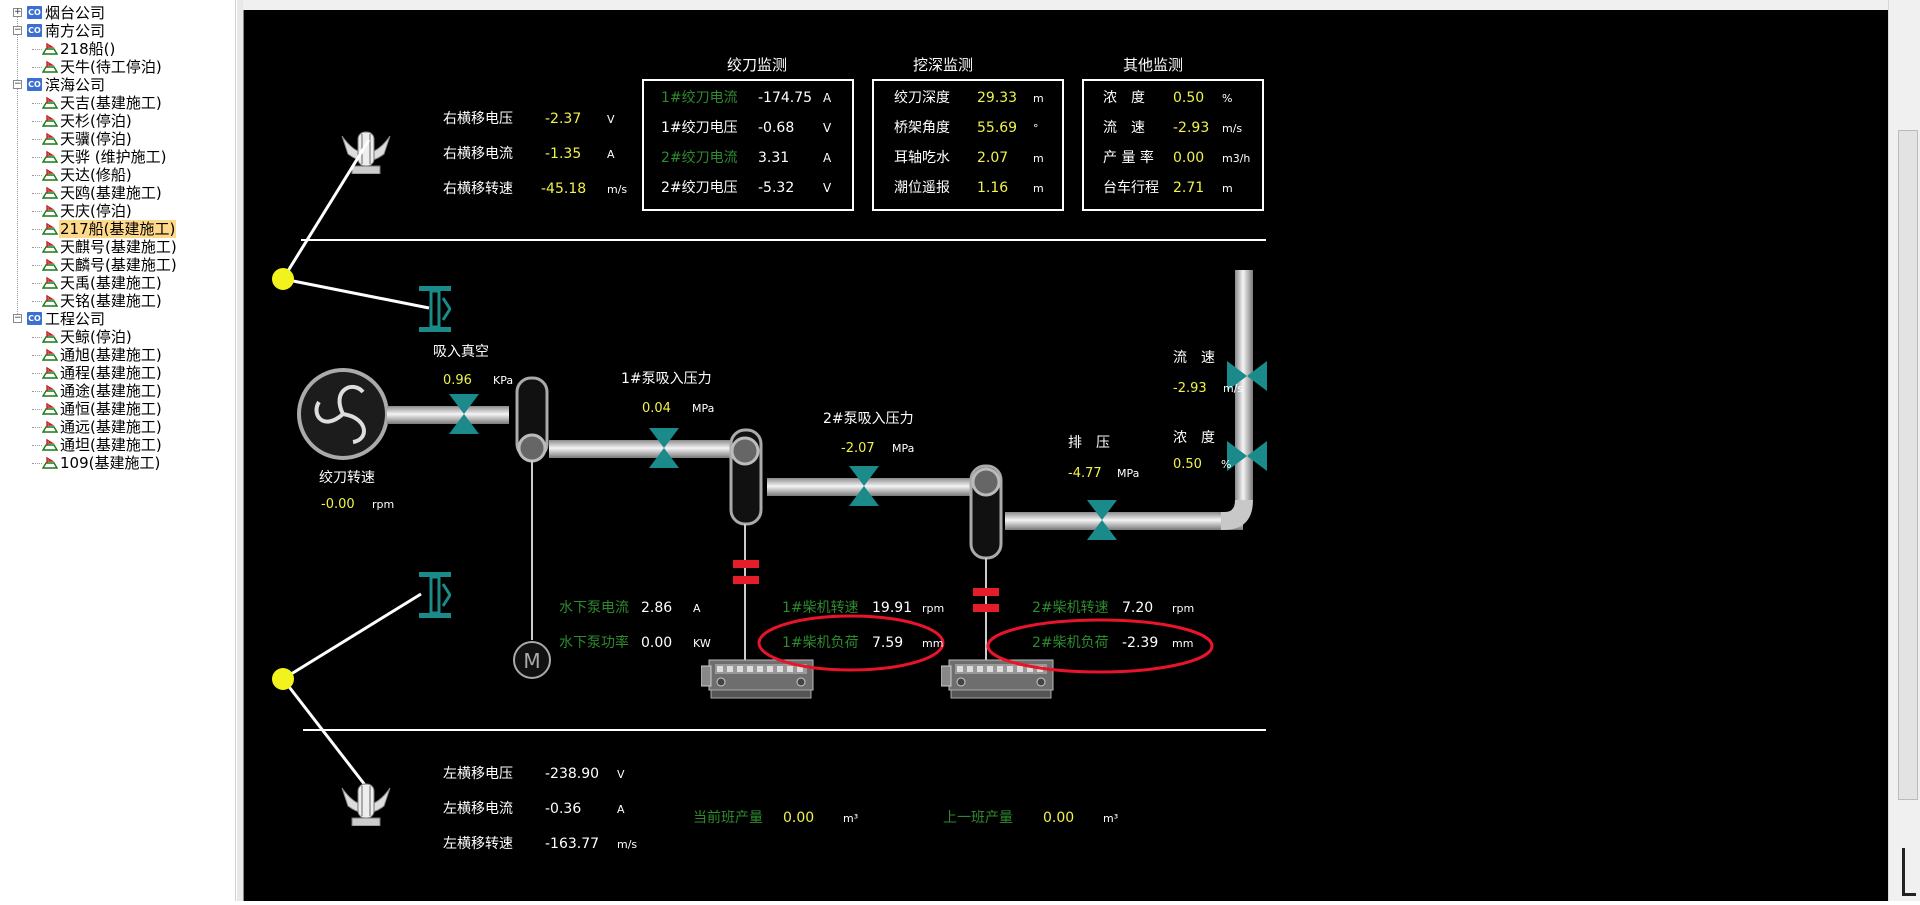  Describe the element at coordinates (111, 409) in the screenshot. I see `tree-node-label: 通恒(基建施工)` at that location.